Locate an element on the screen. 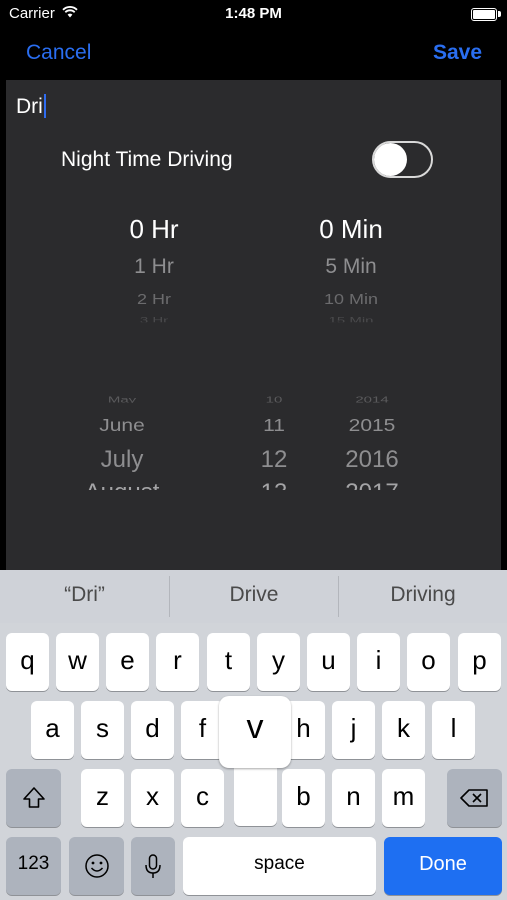 The width and height of the screenshot is (507, 900). status-bar: Carrier 1:48 PM is located at coordinates (253, 14).